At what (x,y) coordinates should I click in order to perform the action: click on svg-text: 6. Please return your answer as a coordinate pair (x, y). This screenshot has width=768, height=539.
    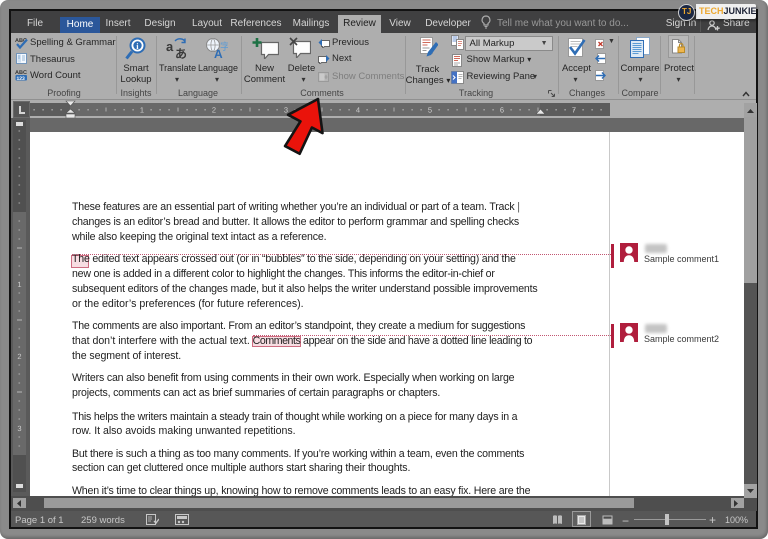
    Looking at the image, I should click on (502, 110).